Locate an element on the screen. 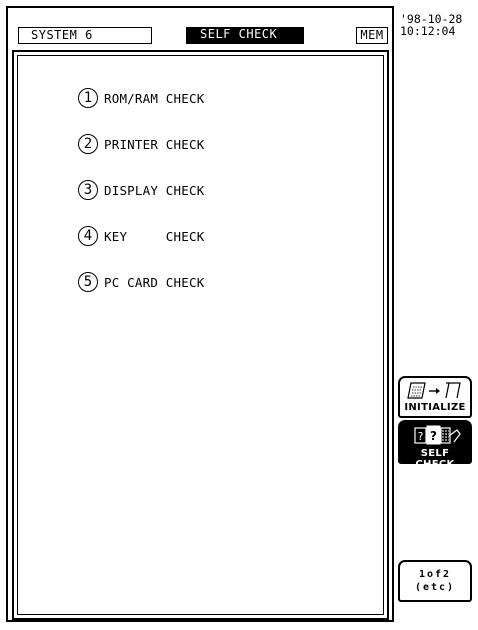 This screenshot has width=478, height=630. menu-item-label: PRINTER CHECK is located at coordinates (154, 144).